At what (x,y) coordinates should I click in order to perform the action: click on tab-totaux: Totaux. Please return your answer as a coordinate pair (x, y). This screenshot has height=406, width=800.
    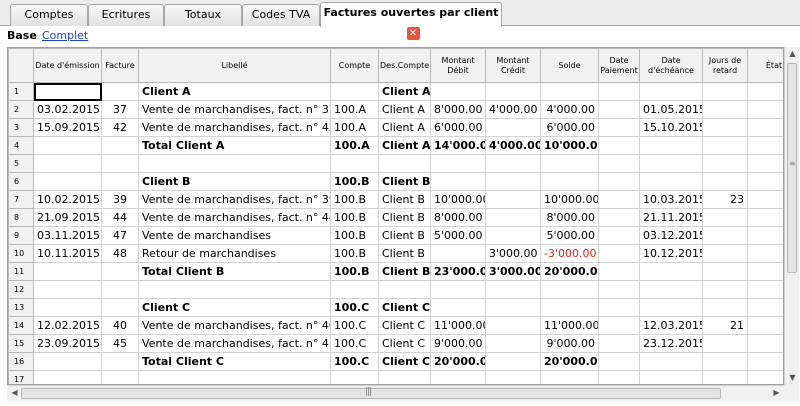
    Looking at the image, I should click on (203, 15).